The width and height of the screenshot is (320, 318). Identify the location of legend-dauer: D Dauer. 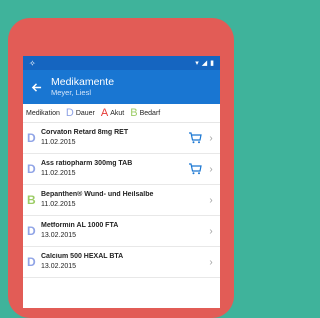
(80, 112).